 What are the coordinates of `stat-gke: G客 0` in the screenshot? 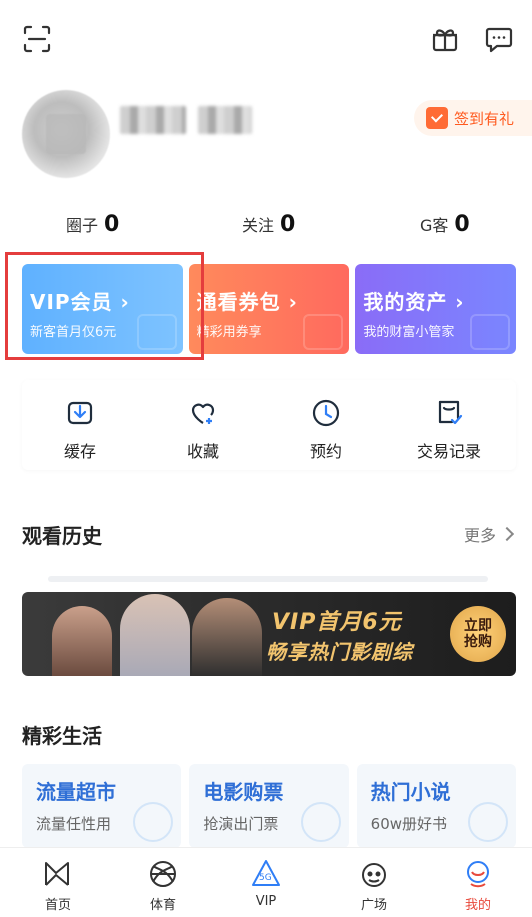 It's located at (445, 224).